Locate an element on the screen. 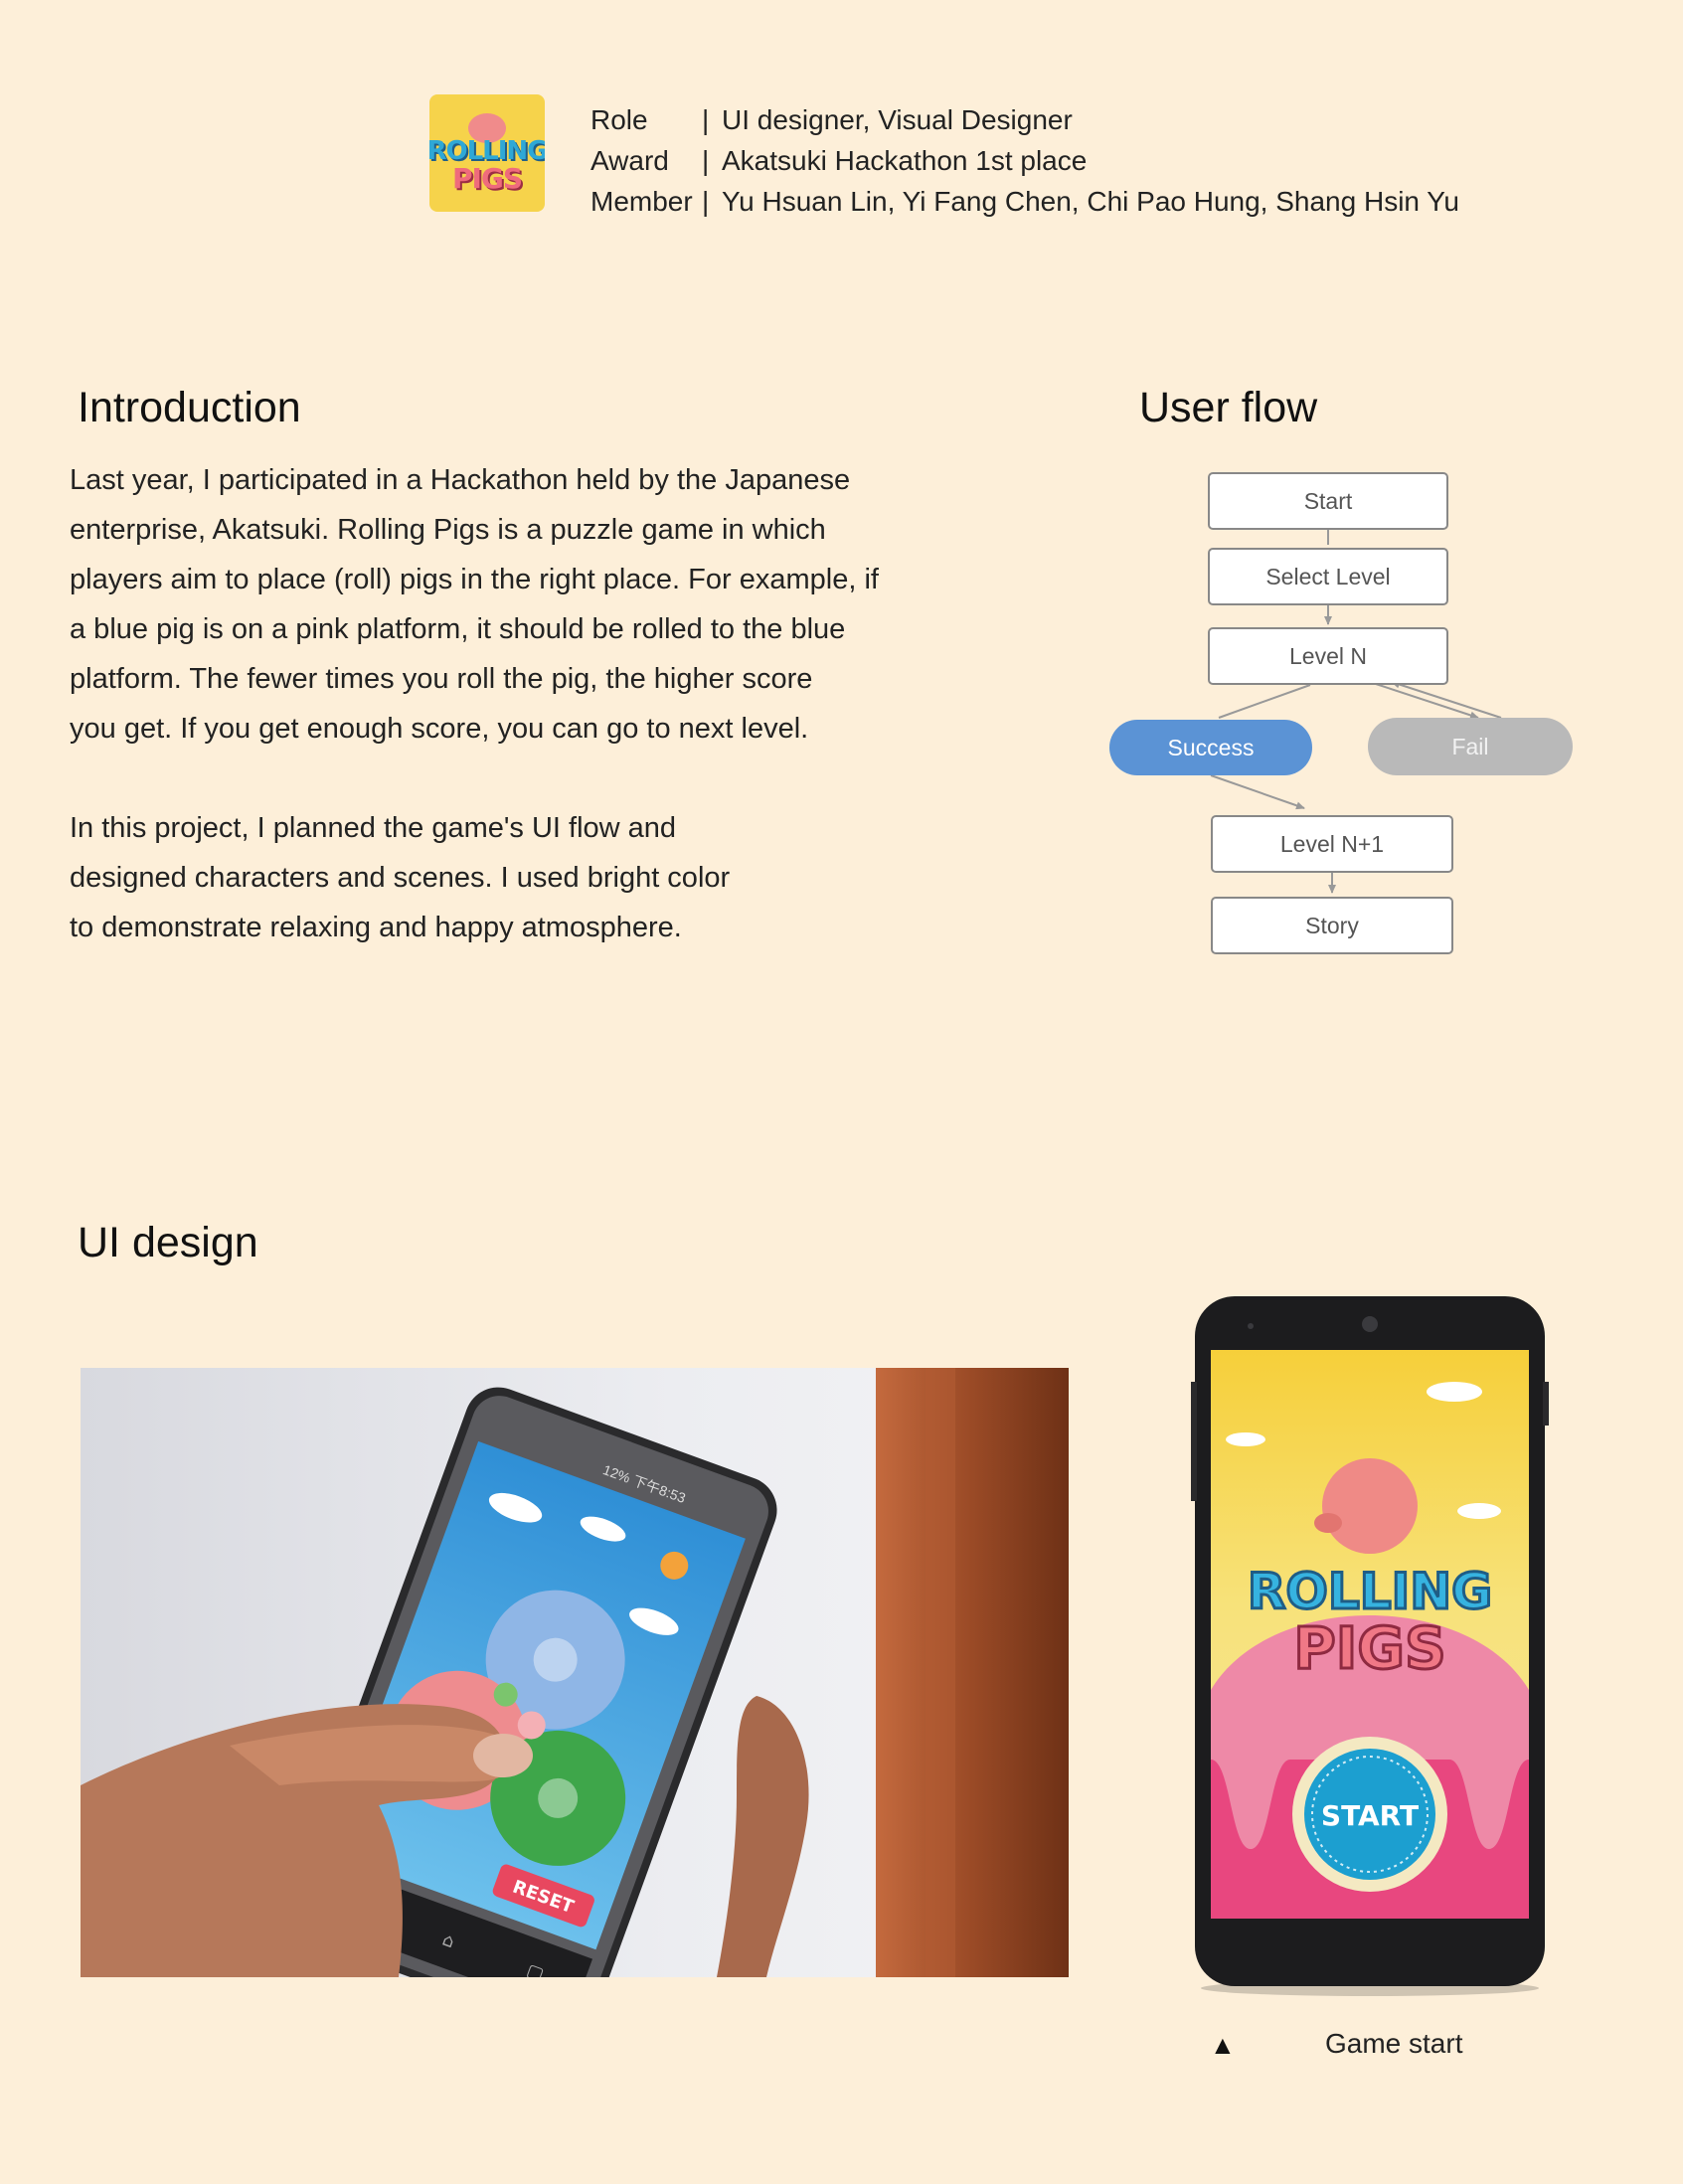 The image size is (1683, 2184). introduction-heading: Introduction is located at coordinates (189, 407).